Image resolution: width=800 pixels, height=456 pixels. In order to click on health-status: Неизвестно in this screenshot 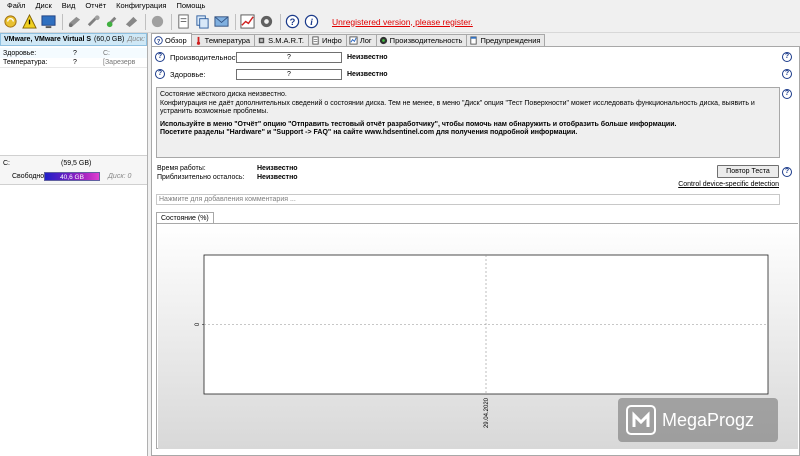, I will do `click(367, 74)`.